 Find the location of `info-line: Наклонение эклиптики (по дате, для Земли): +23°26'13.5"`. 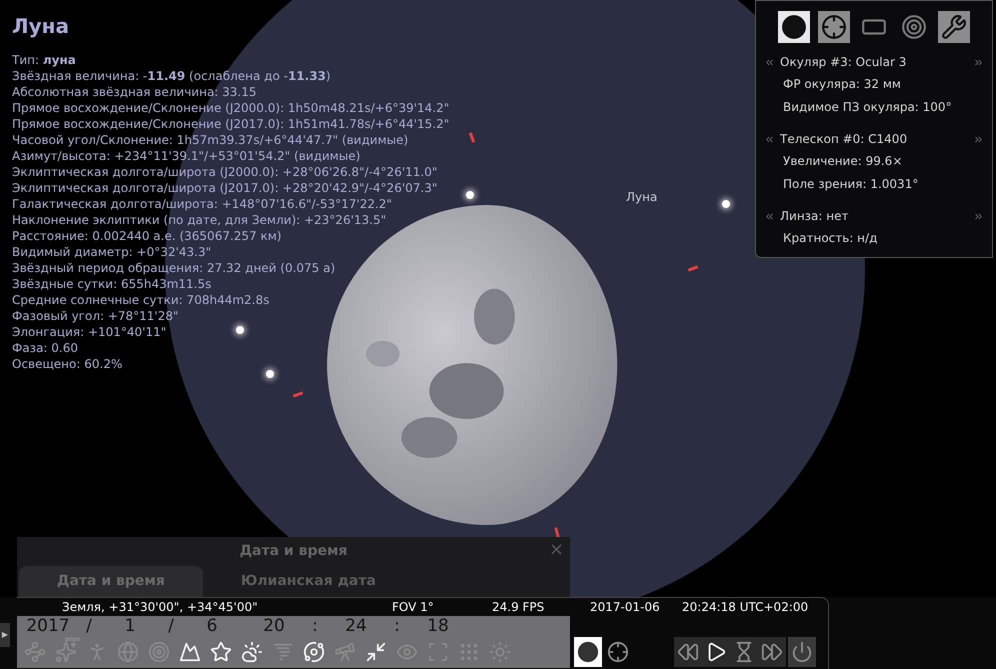

info-line: Наклонение эклиптики (по дате, для Земли): +23°26'13.5" is located at coordinates (199, 220).